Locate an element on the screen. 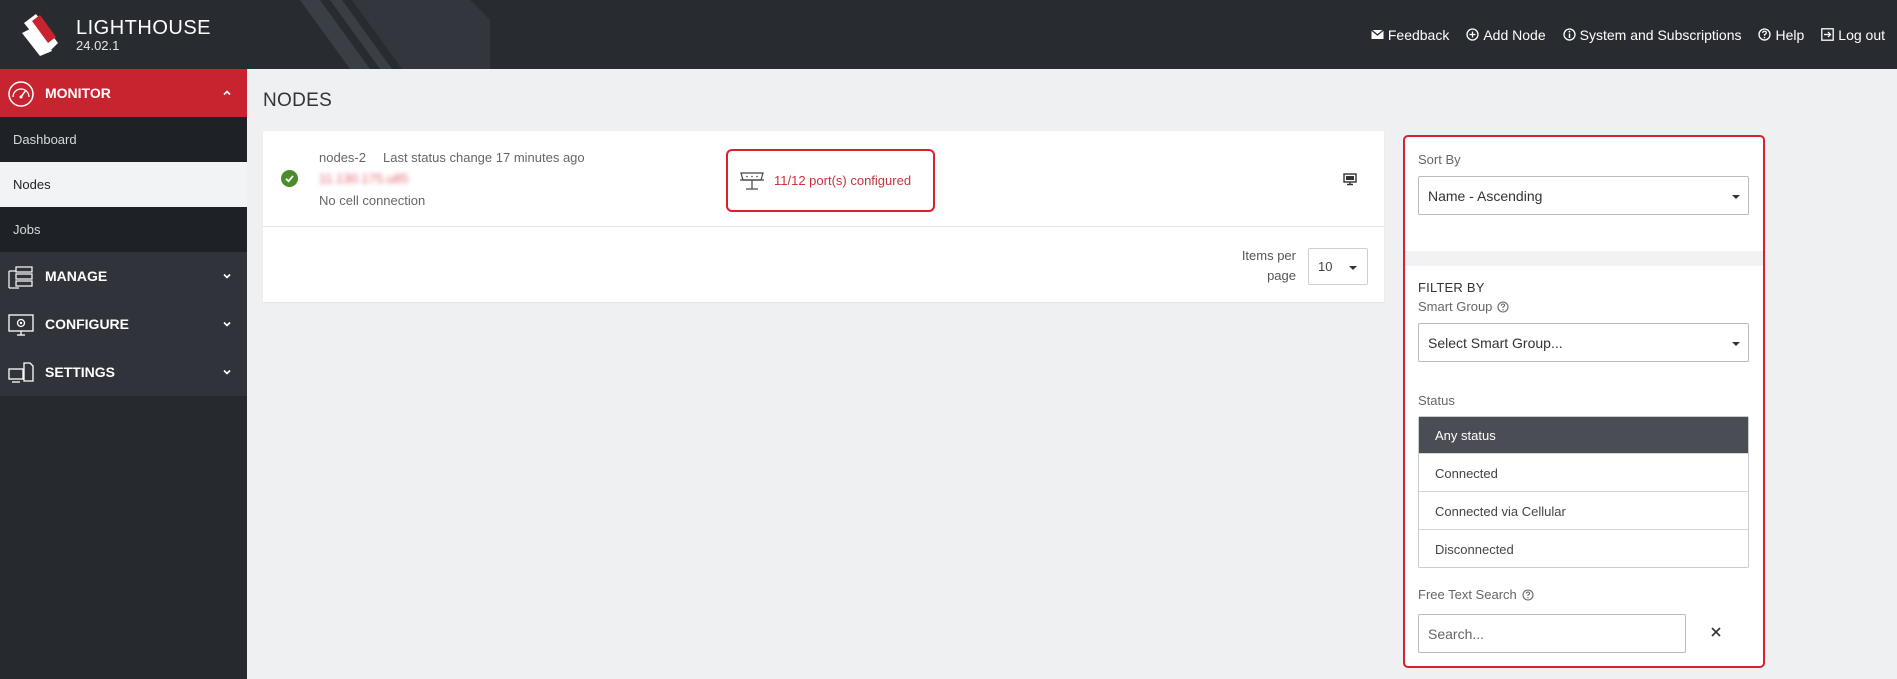  sort-by-select: Name - Ascending is located at coordinates (1583, 195).